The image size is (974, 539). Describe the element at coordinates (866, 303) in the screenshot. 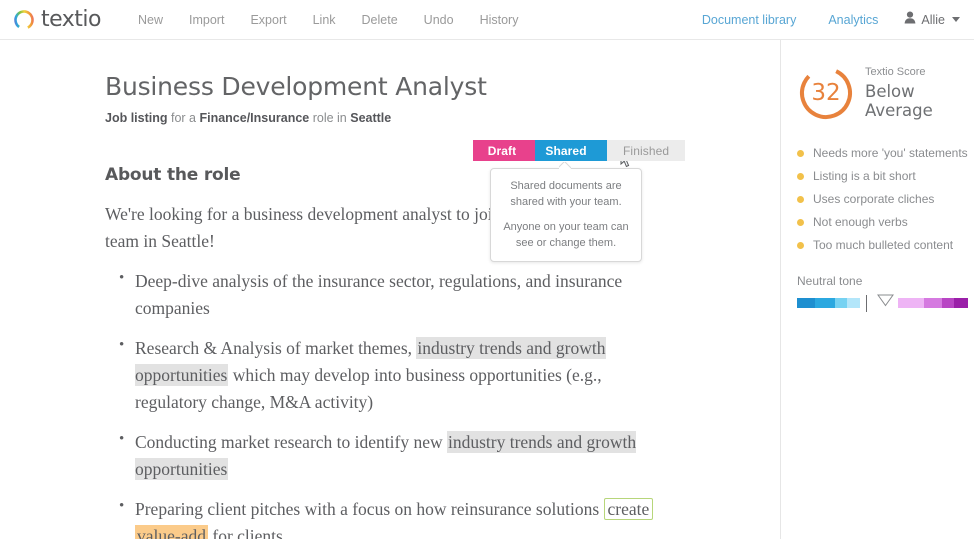

I see `tone-center-divider` at that location.